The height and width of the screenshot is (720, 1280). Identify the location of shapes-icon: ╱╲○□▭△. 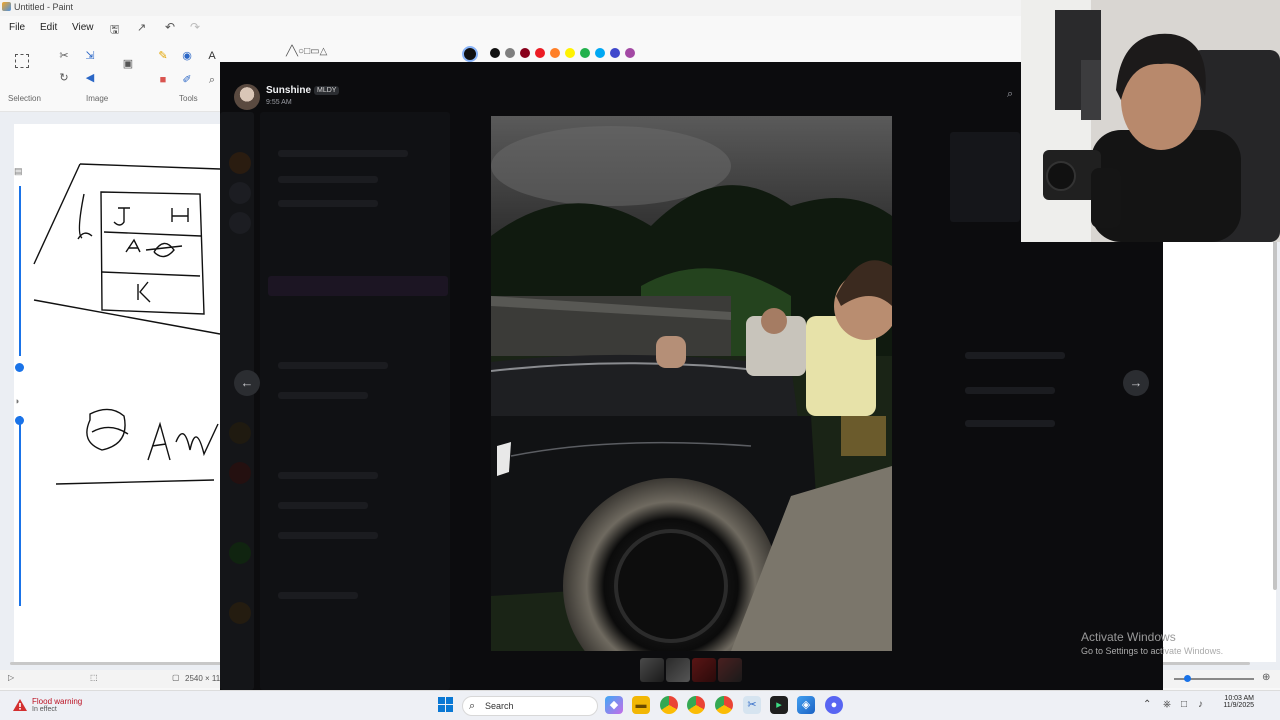
(306, 51).